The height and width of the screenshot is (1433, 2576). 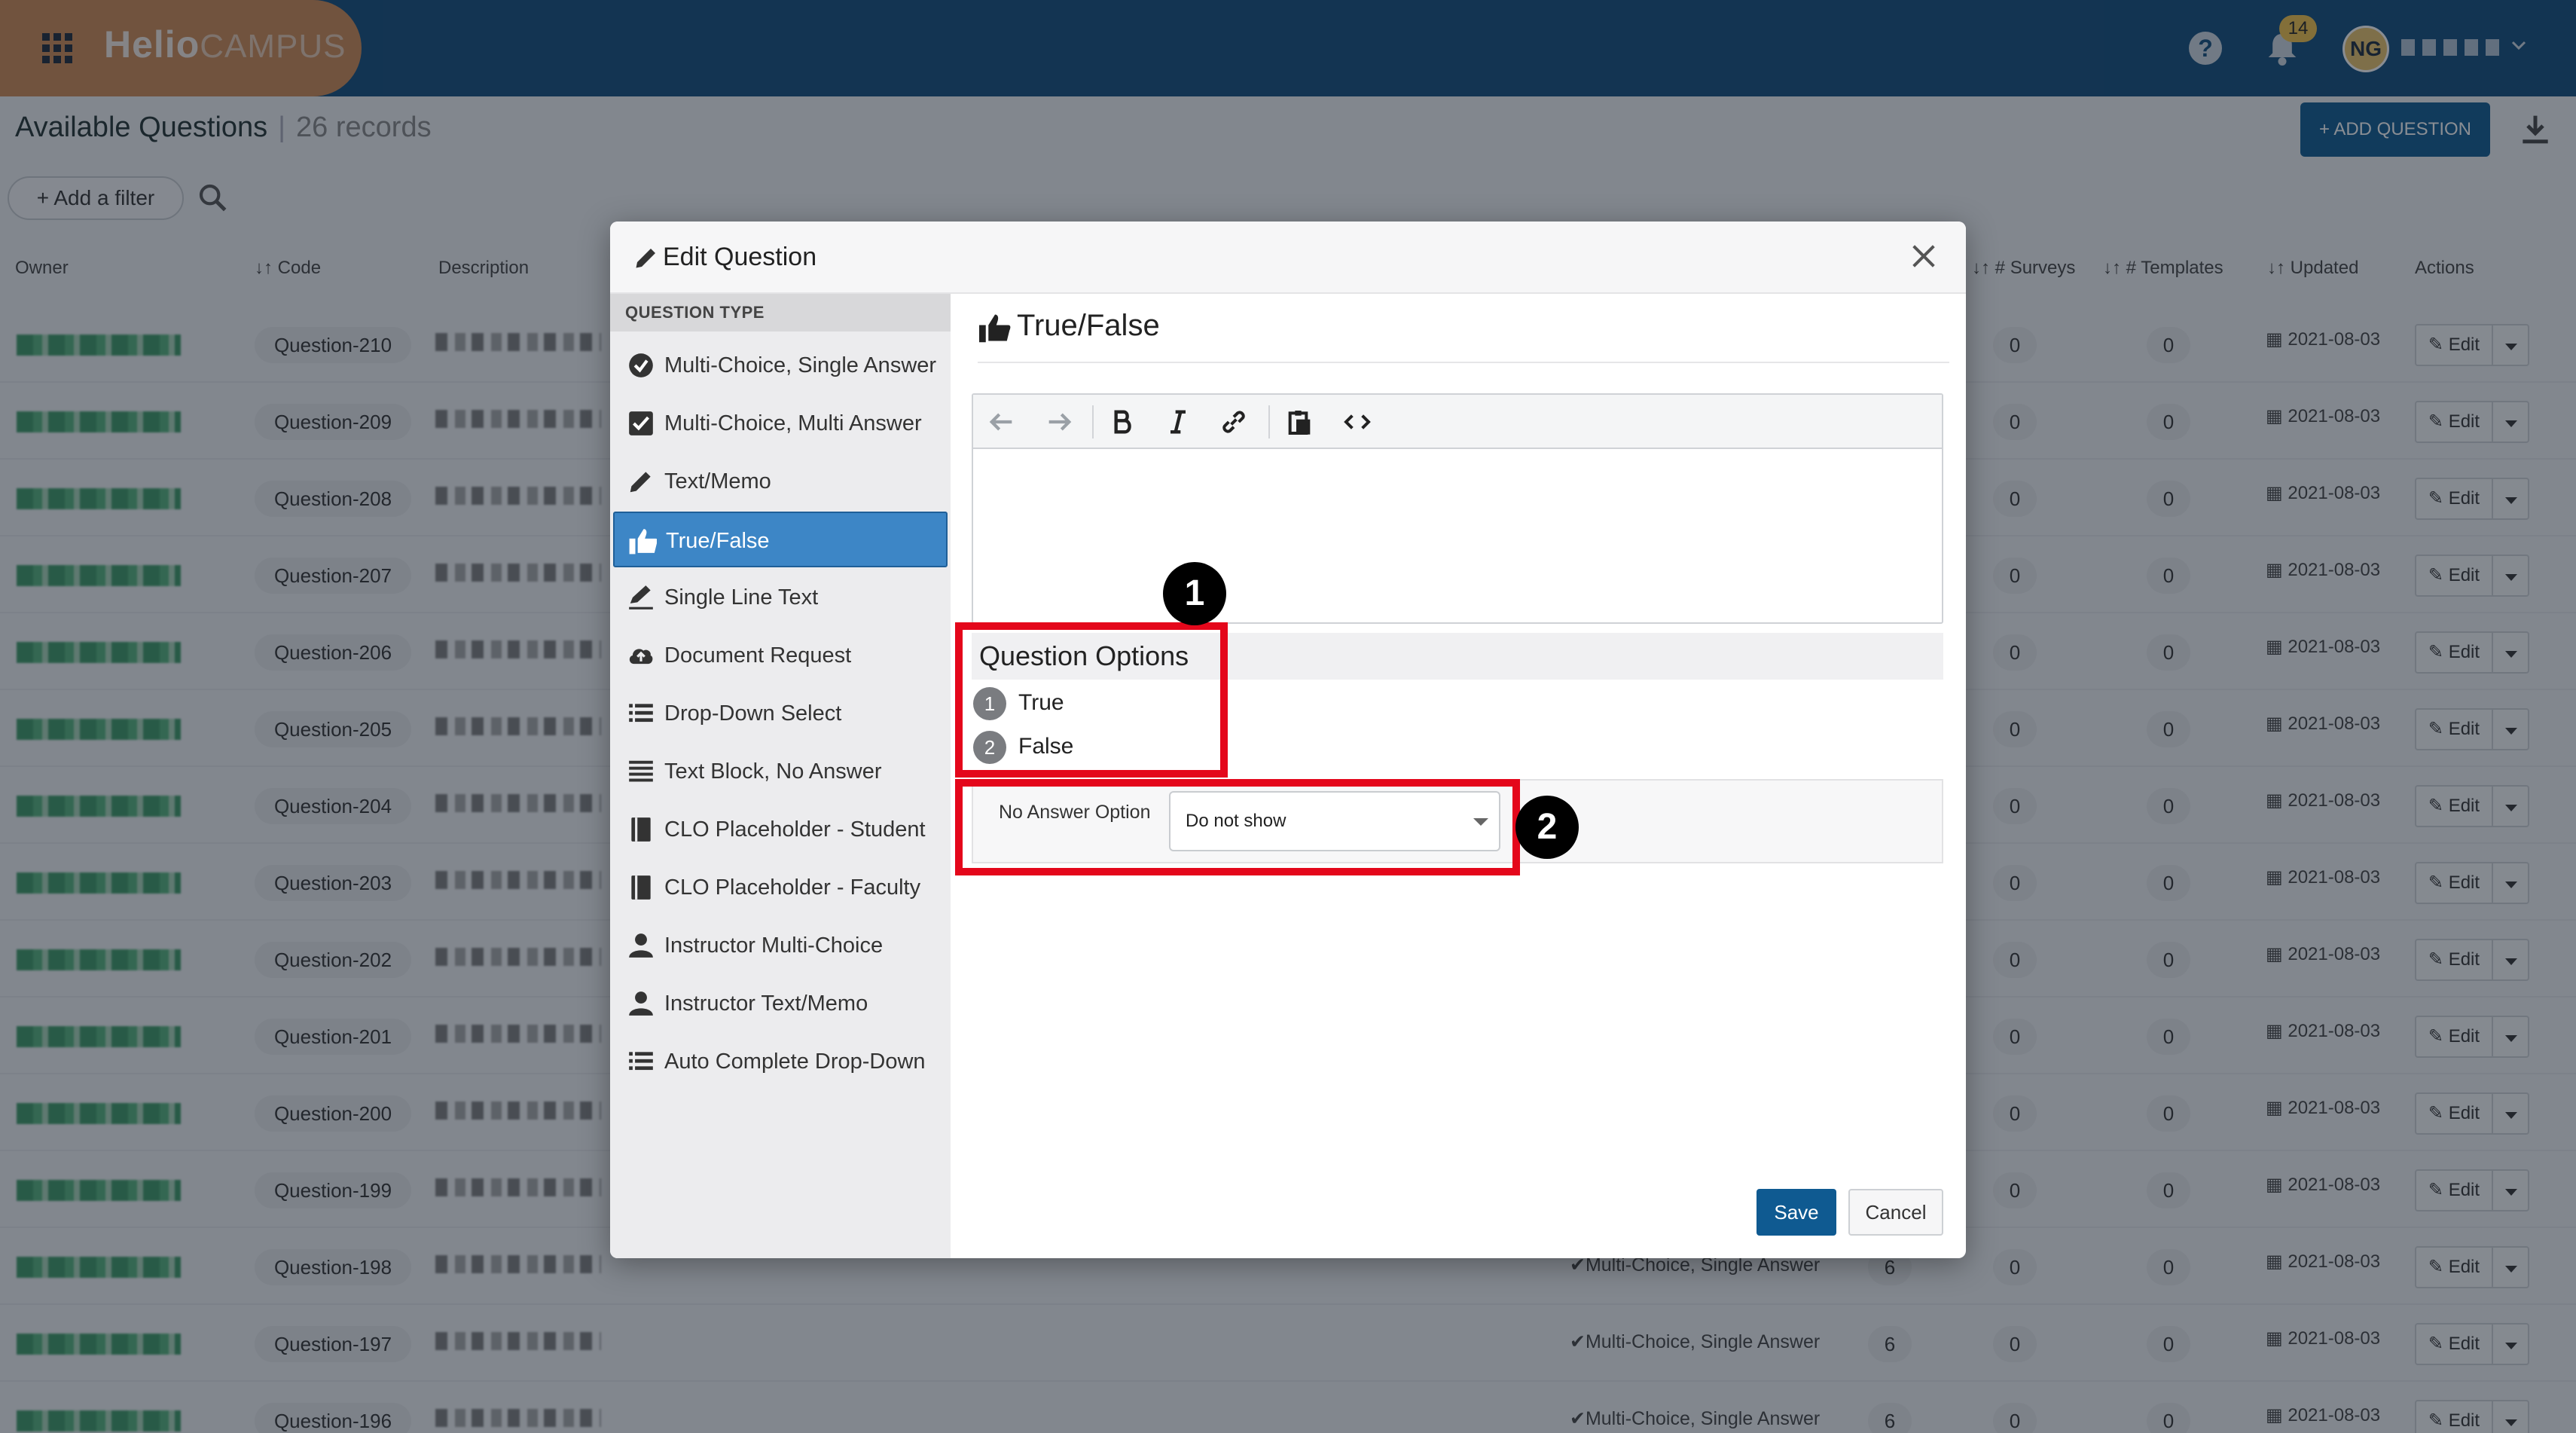 I want to click on callout-number-2: 2, so click(x=1547, y=827).